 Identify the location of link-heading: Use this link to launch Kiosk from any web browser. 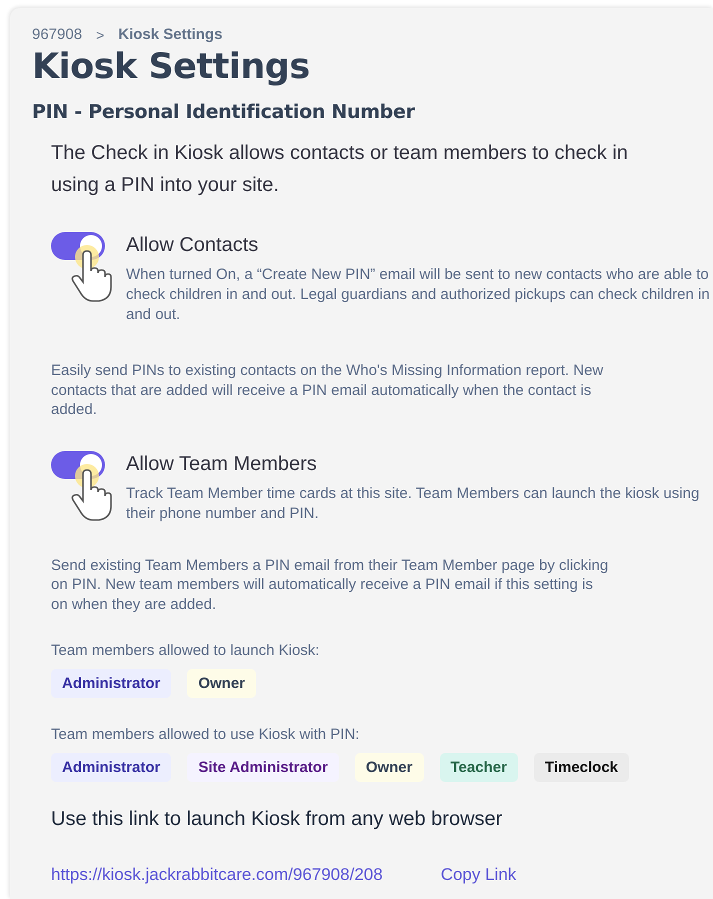
(277, 819).